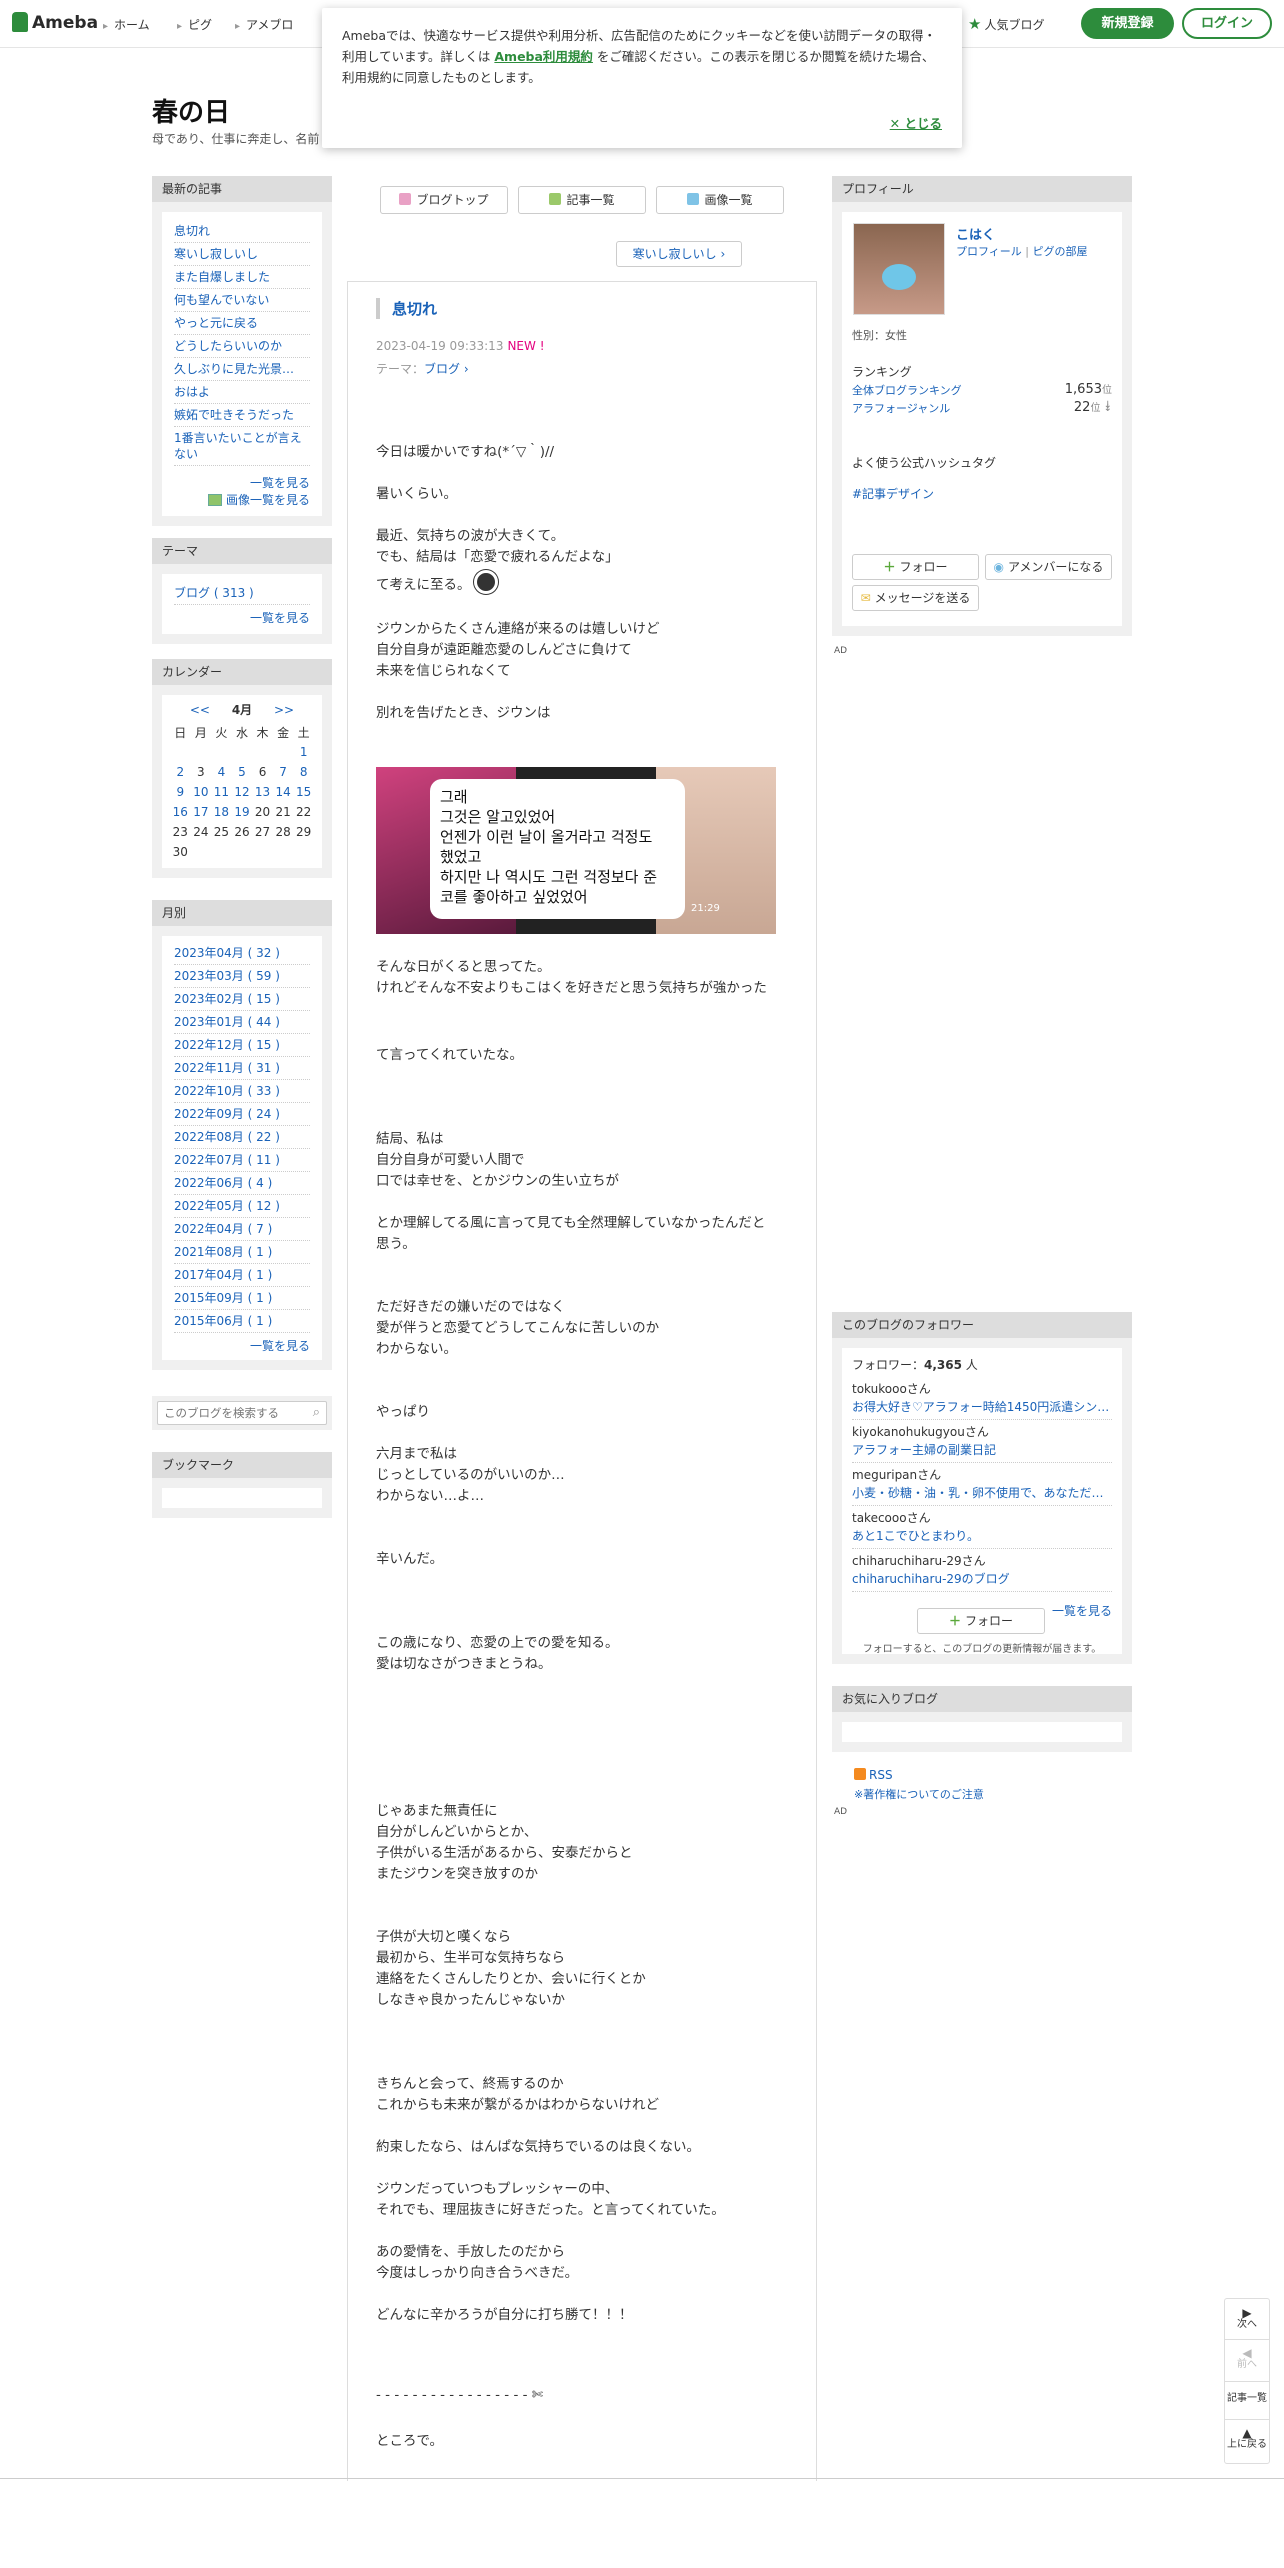 The width and height of the screenshot is (1284, 2568). What do you see at coordinates (221, 792) in the screenshot?
I see `calendar-day-link: 11` at bounding box center [221, 792].